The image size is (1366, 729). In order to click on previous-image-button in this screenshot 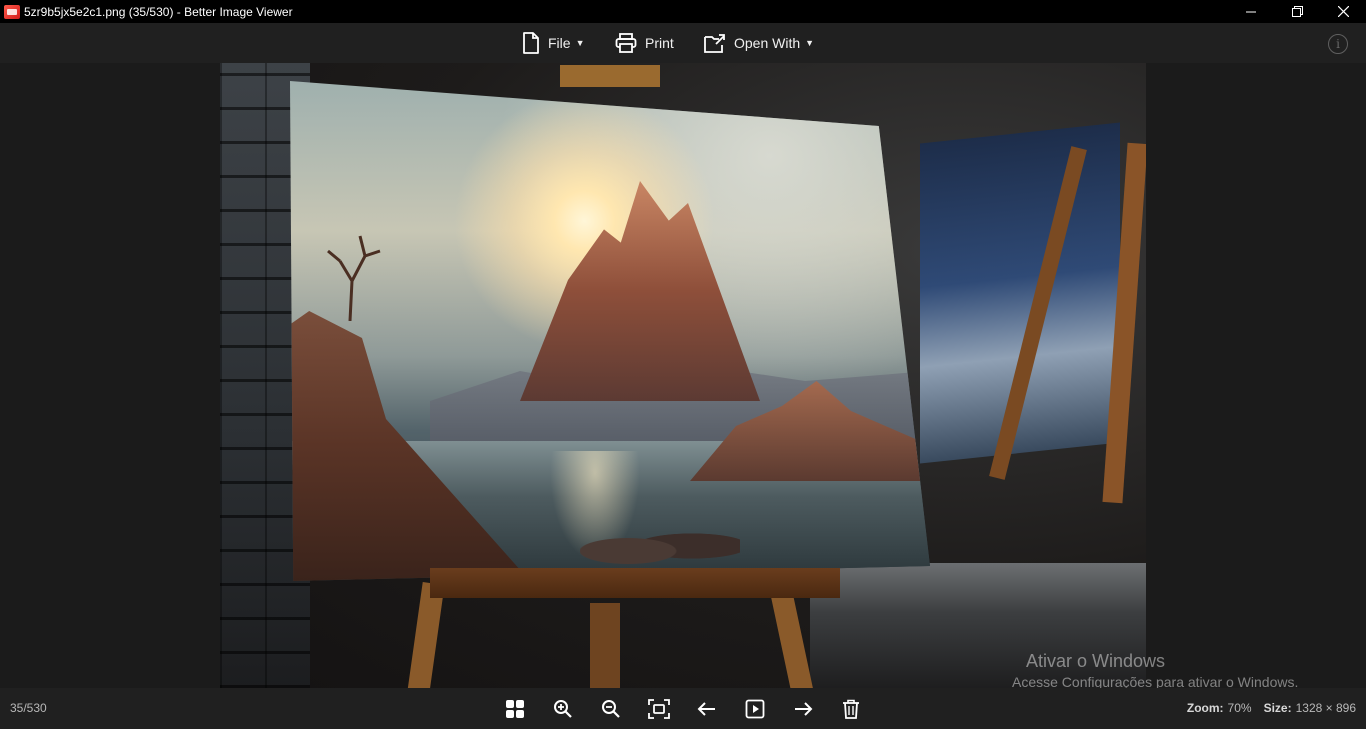, I will do `click(707, 709)`.